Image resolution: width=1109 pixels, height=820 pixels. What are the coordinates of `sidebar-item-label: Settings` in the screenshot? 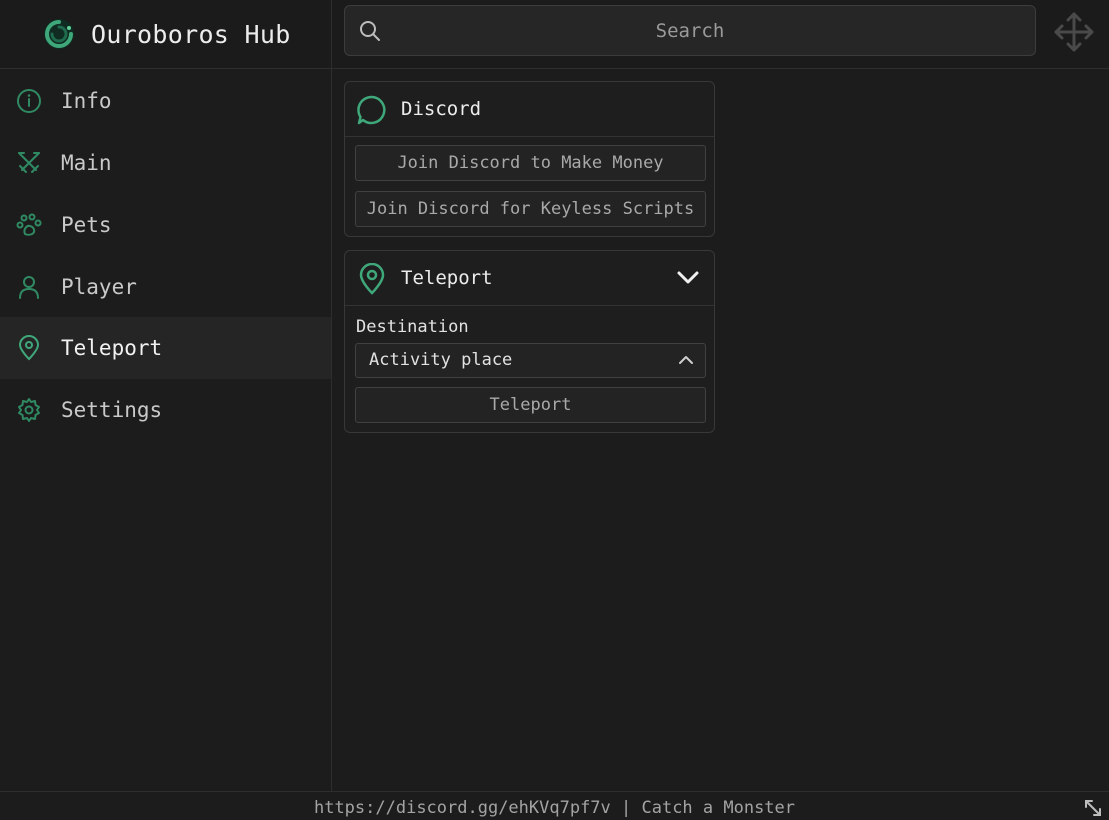 It's located at (112, 410).